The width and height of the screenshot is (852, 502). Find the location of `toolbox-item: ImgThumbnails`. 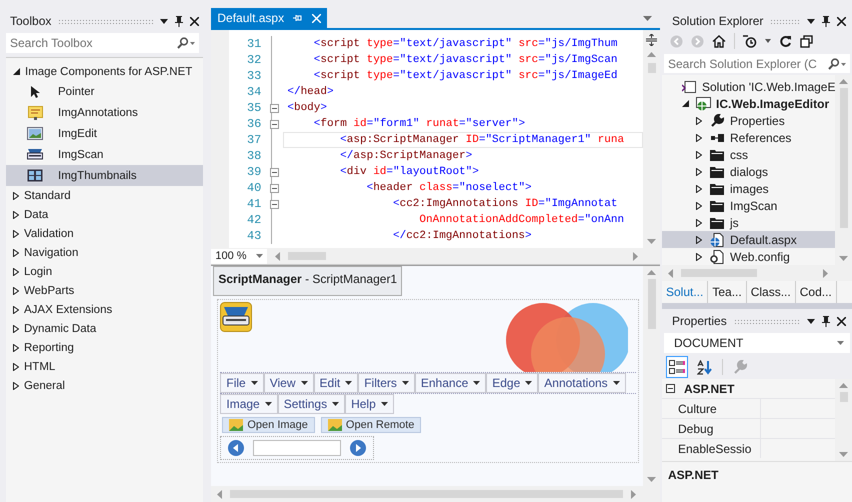

toolbox-item: ImgThumbnails is located at coordinates (105, 175).